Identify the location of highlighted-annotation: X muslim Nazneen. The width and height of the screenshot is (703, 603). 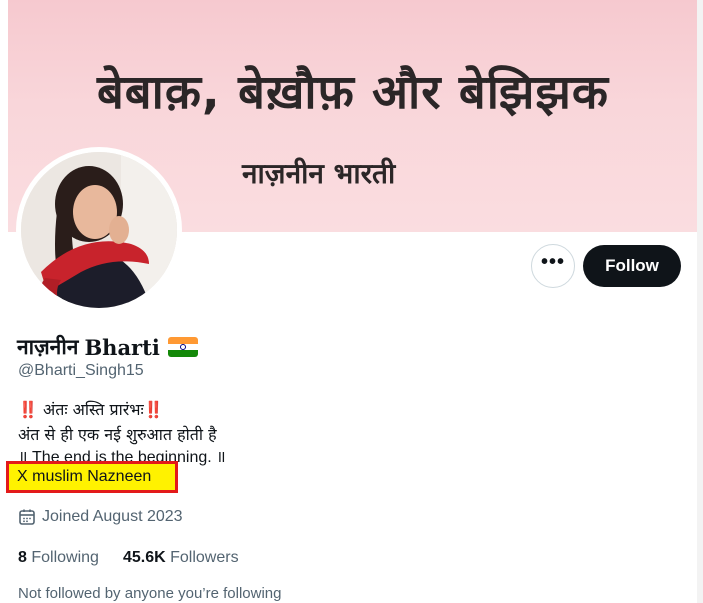
(92, 477).